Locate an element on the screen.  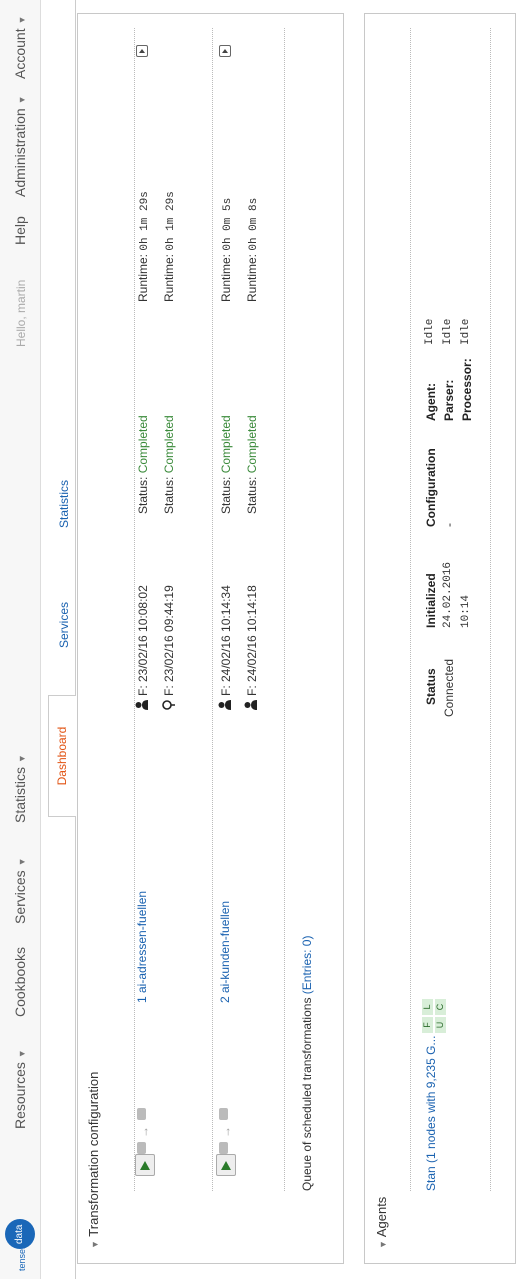
agent-state-value: Idle is located at coordinates (430, 331).